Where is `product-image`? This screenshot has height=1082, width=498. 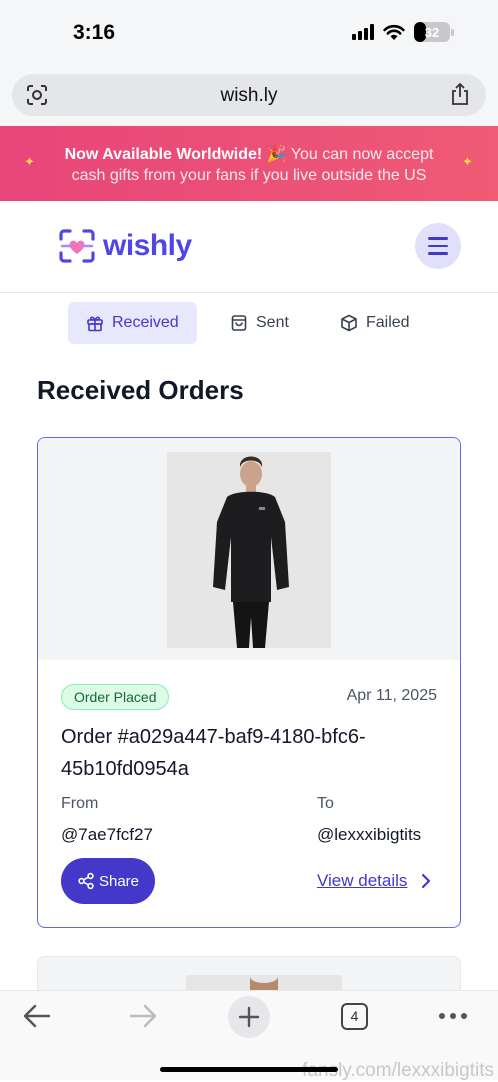 product-image is located at coordinates (249, 550).